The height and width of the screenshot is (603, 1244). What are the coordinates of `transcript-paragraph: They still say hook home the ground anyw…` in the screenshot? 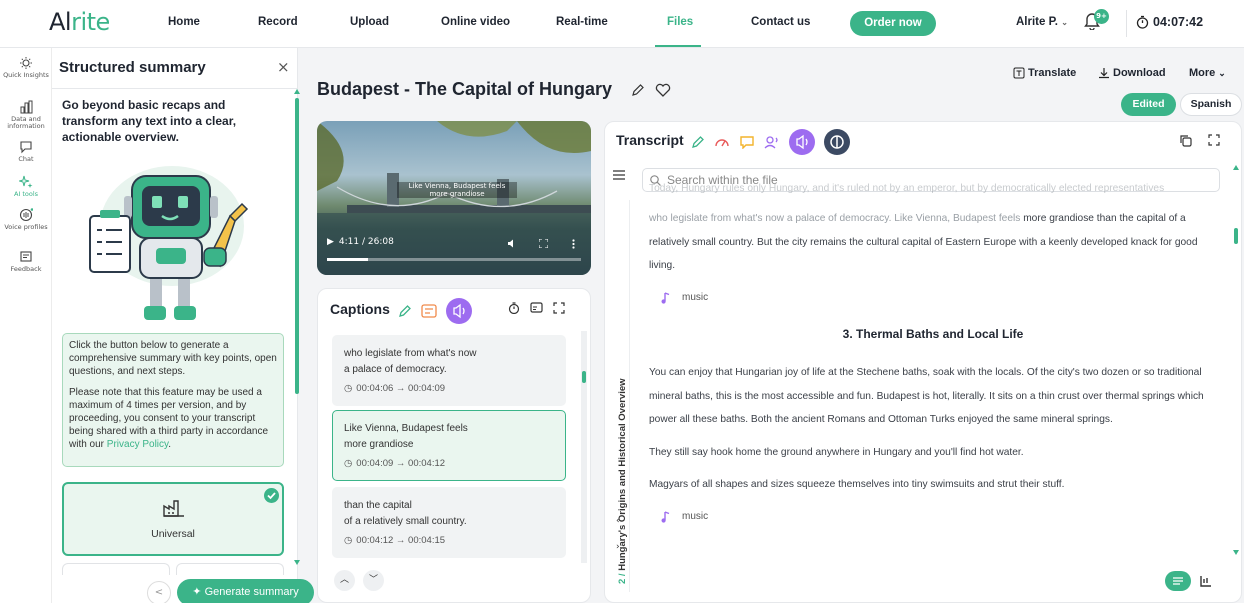 It's located at (933, 453).